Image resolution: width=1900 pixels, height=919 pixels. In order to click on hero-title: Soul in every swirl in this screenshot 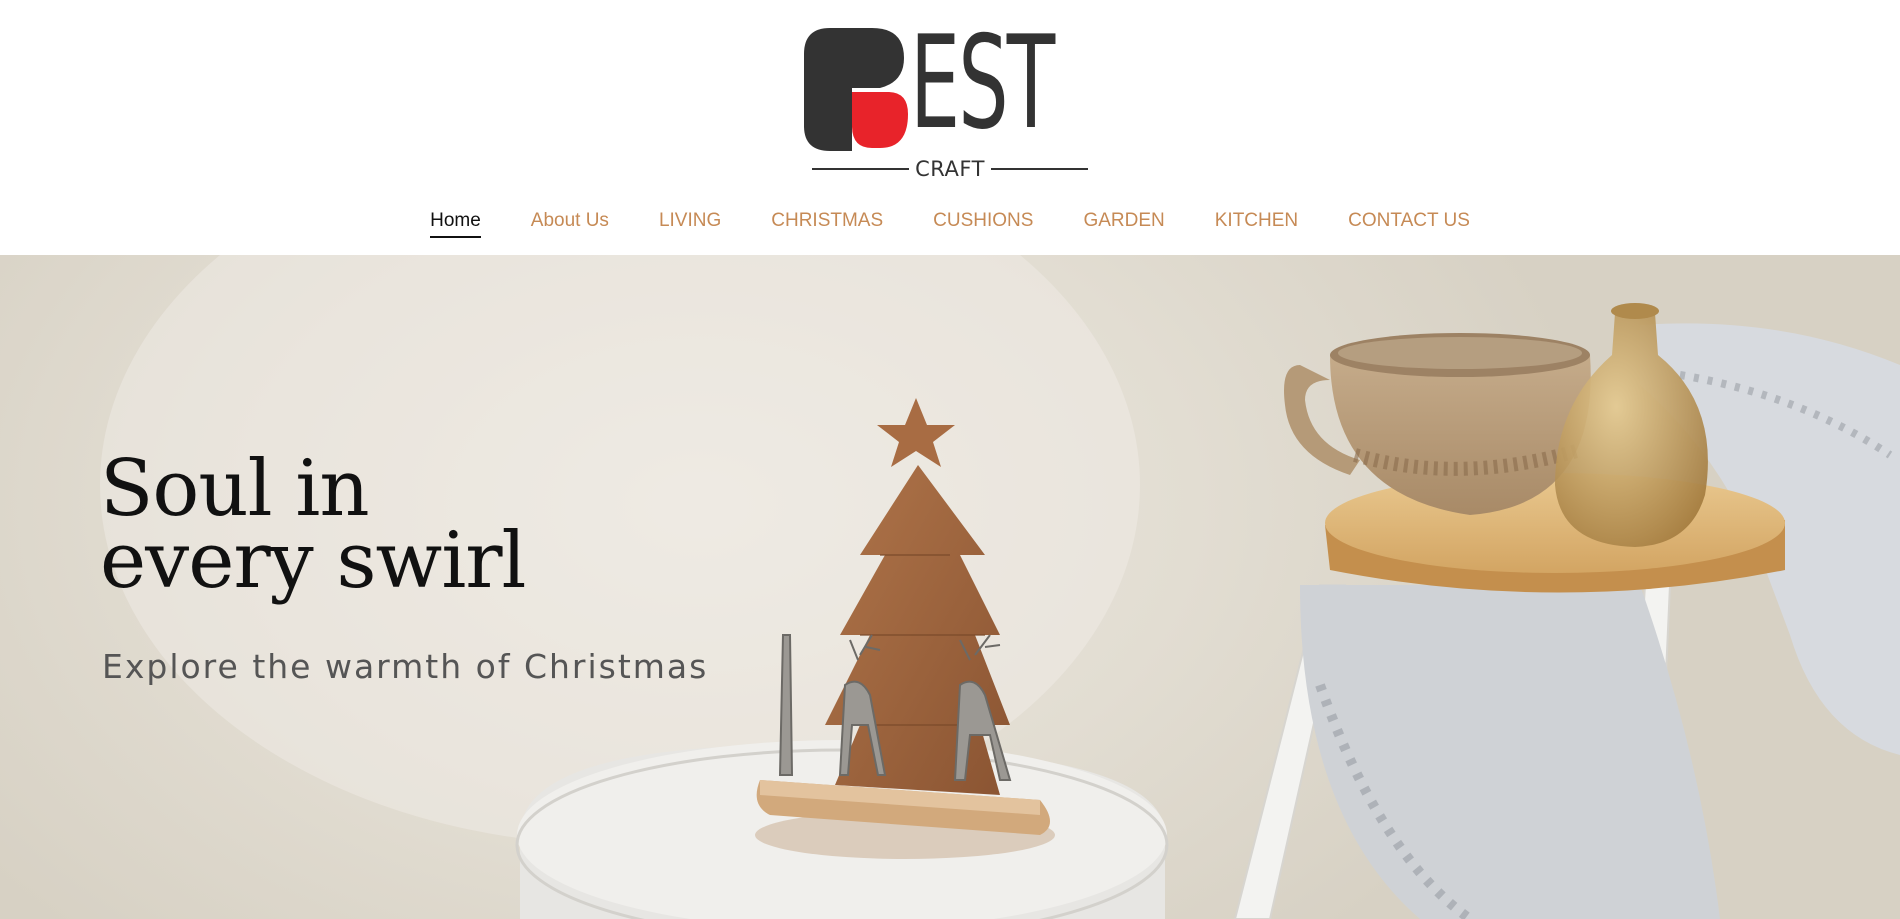, I will do `click(313, 525)`.